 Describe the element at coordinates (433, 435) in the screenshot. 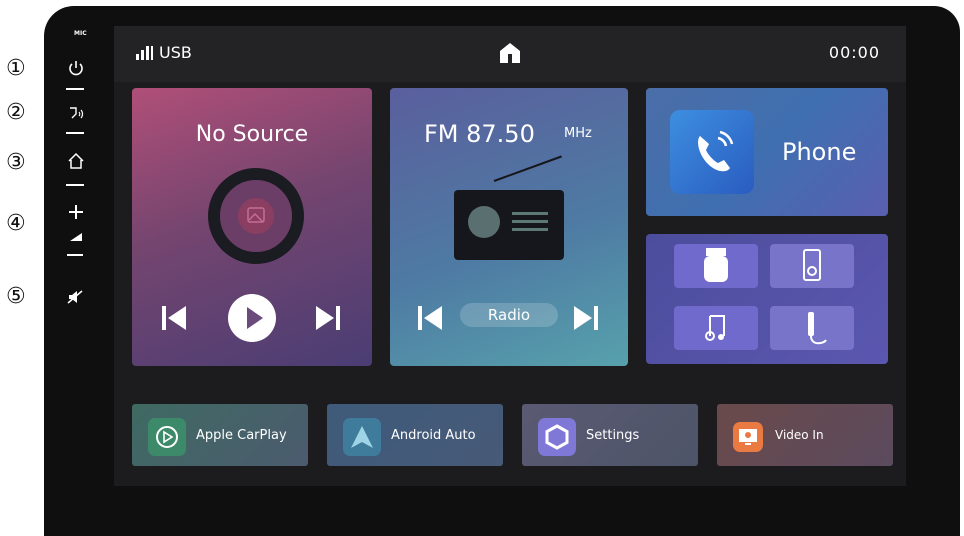

I see `android-auto-label: Android Auto` at that location.